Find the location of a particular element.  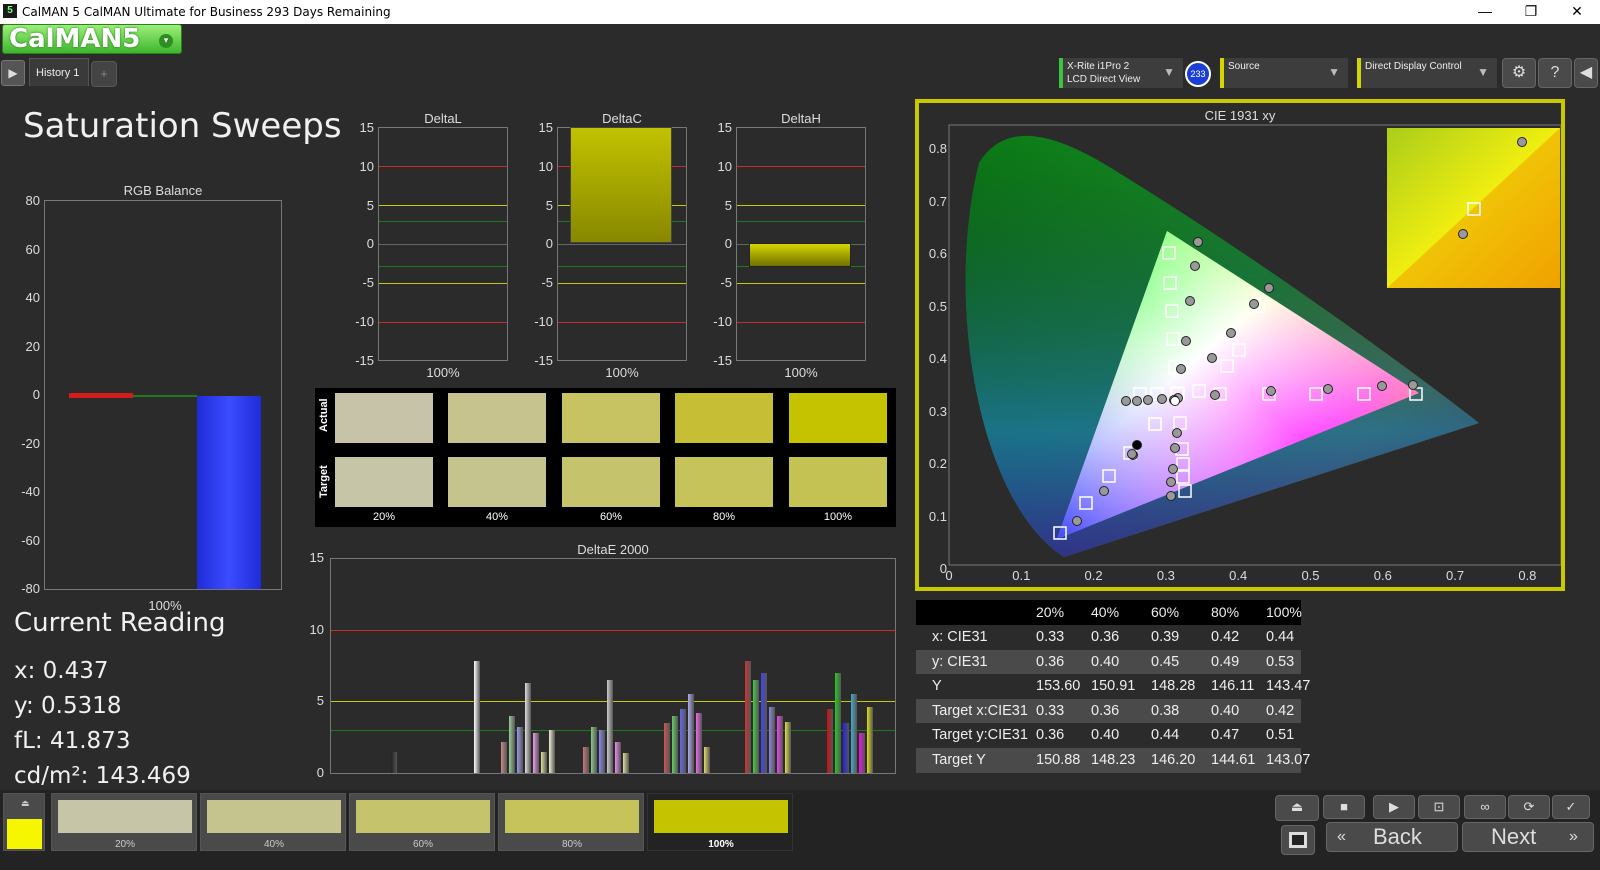

table-cell: 150.91 is located at coordinates (1113, 686).